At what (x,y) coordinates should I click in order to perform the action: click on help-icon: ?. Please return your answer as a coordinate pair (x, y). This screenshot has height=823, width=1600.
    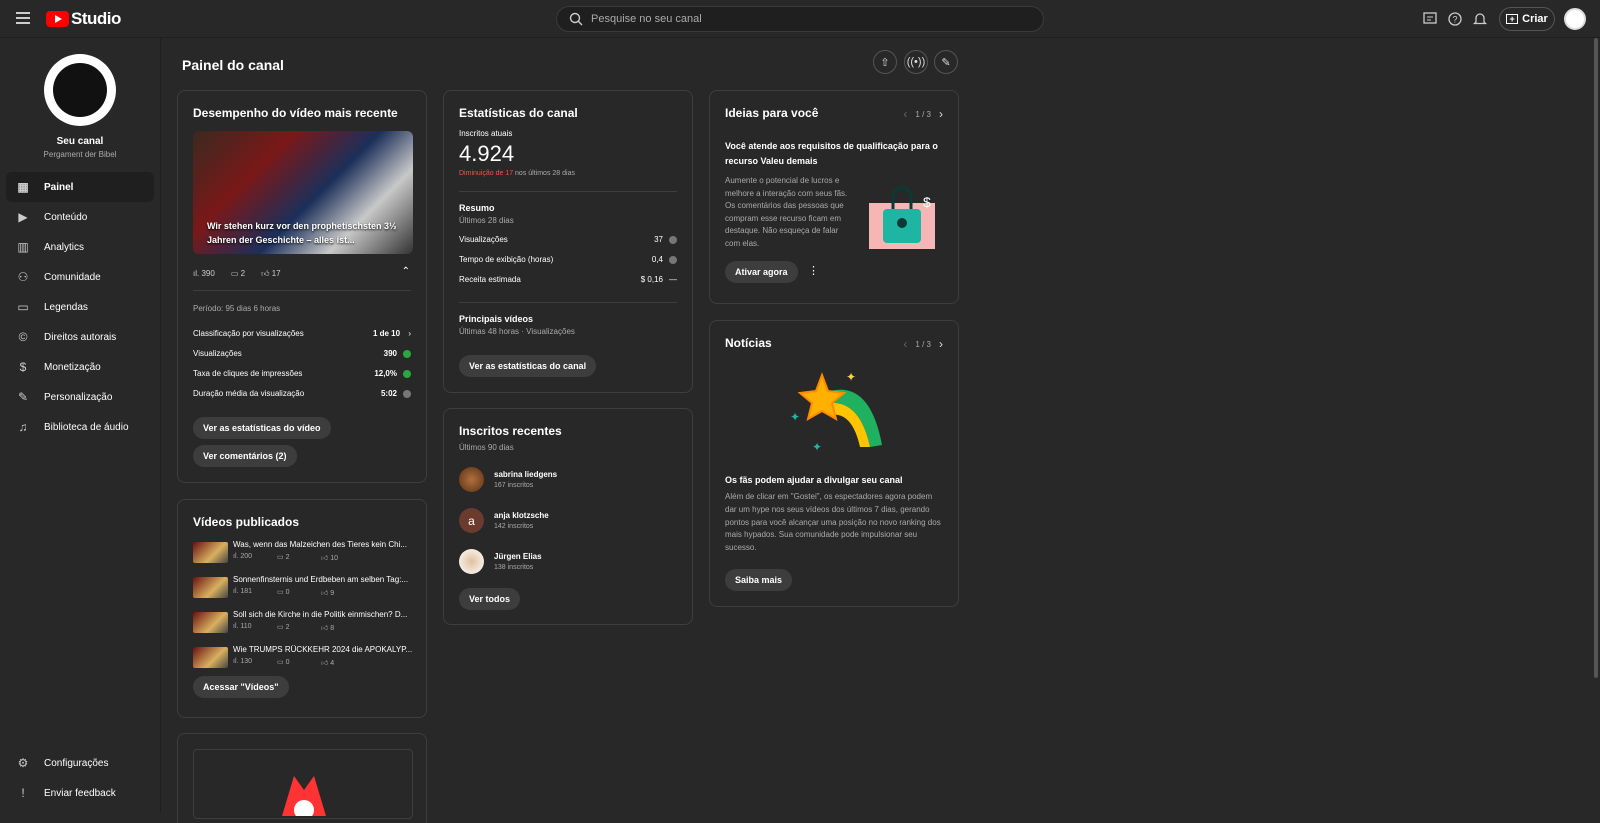
    Looking at the image, I should click on (1455, 19).